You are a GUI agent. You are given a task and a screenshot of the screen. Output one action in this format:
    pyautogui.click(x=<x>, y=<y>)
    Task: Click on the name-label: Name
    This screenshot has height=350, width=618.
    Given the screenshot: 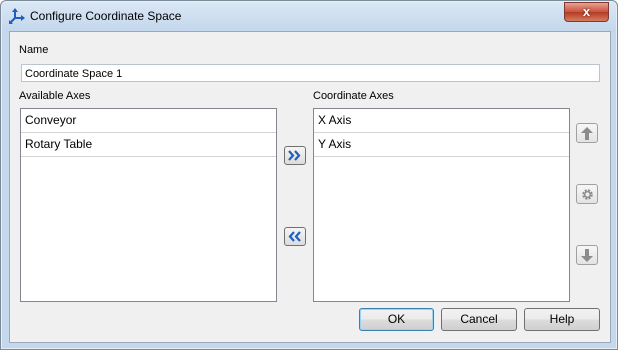 What is the action you would take?
    pyautogui.click(x=34, y=50)
    